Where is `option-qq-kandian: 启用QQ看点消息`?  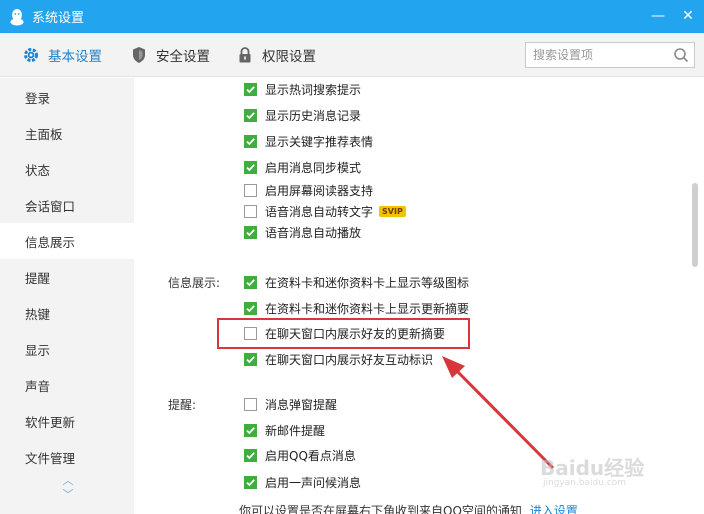
option-qq-kandian: 启用QQ看点消息 is located at coordinates (300, 455).